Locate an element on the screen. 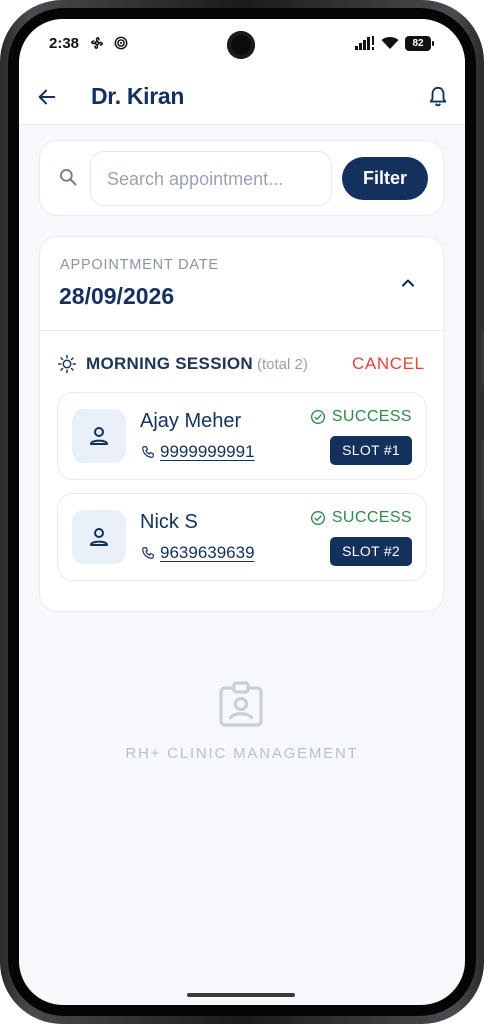 Image resolution: width=484 pixels, height=1024 pixels. patient-phone-link: 9639639639 is located at coordinates (207, 553).